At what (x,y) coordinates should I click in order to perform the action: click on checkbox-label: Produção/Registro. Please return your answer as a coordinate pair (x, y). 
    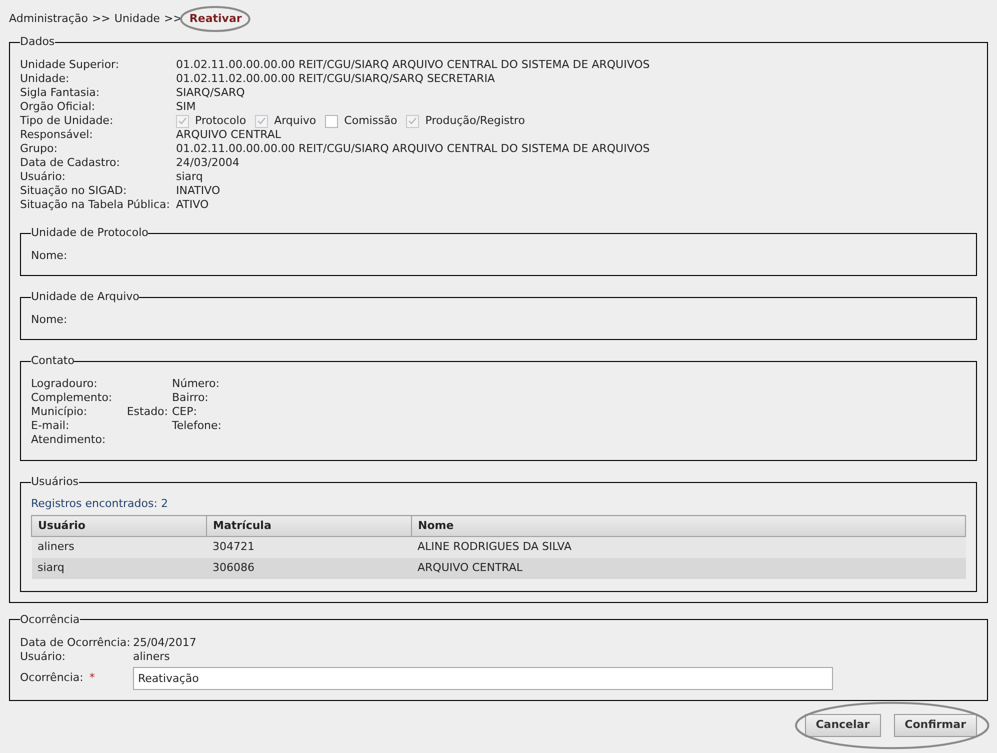
    Looking at the image, I should click on (475, 121).